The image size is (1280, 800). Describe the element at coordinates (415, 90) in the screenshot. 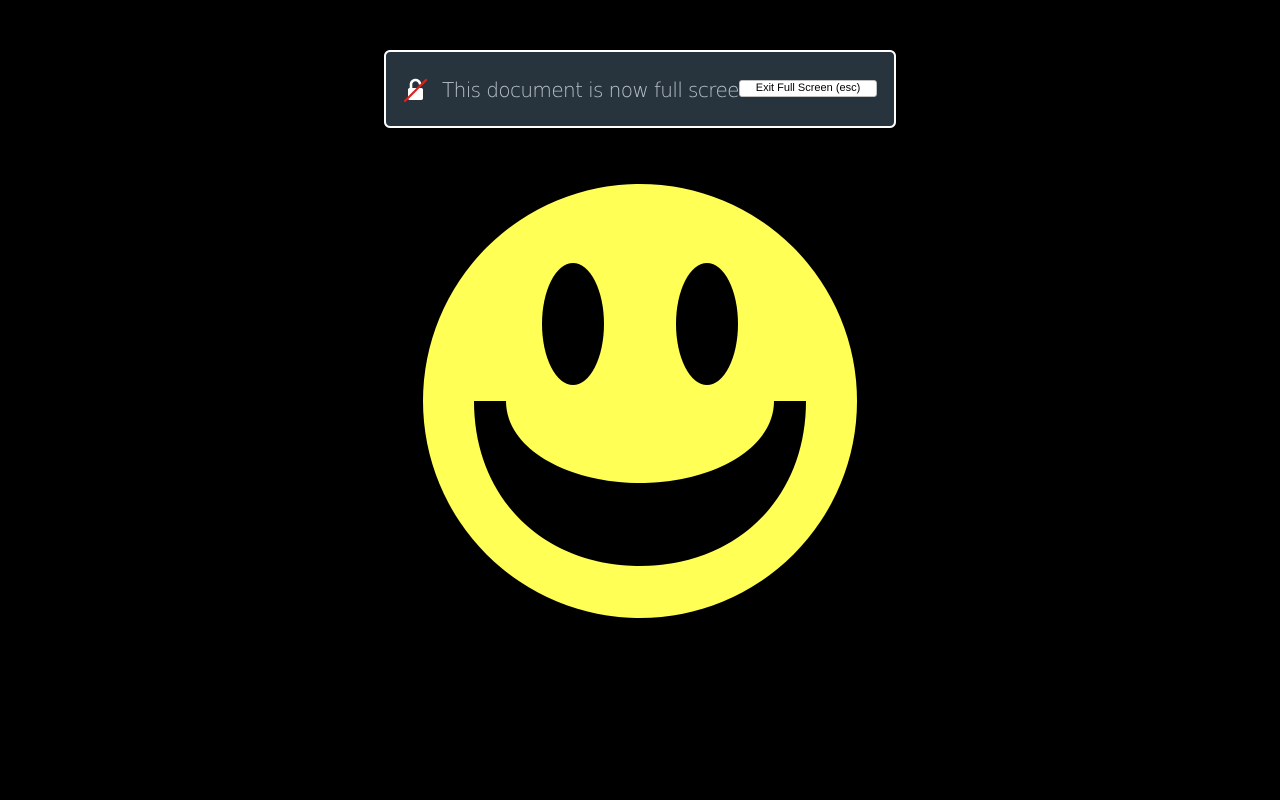

I see `unlocked-padlock-icon` at that location.